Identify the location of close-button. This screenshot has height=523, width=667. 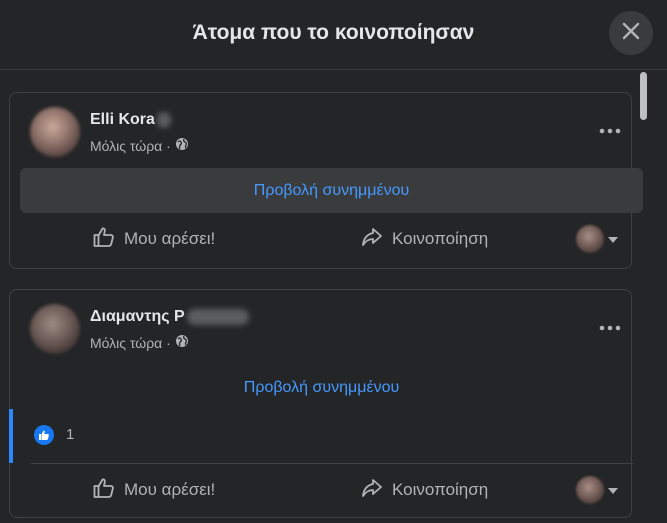
(631, 33).